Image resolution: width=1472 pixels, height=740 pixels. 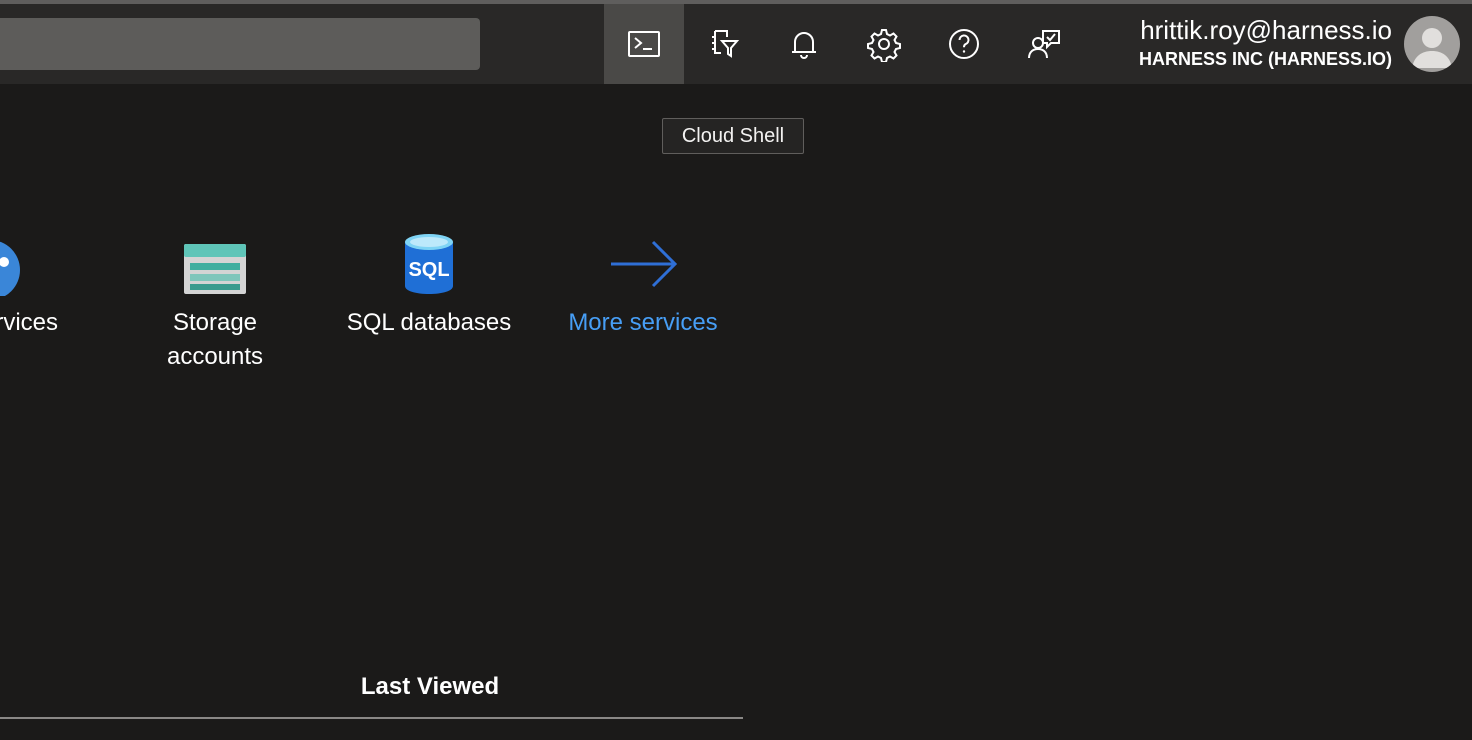 I want to click on service-label: ervices, so click(x=29, y=322).